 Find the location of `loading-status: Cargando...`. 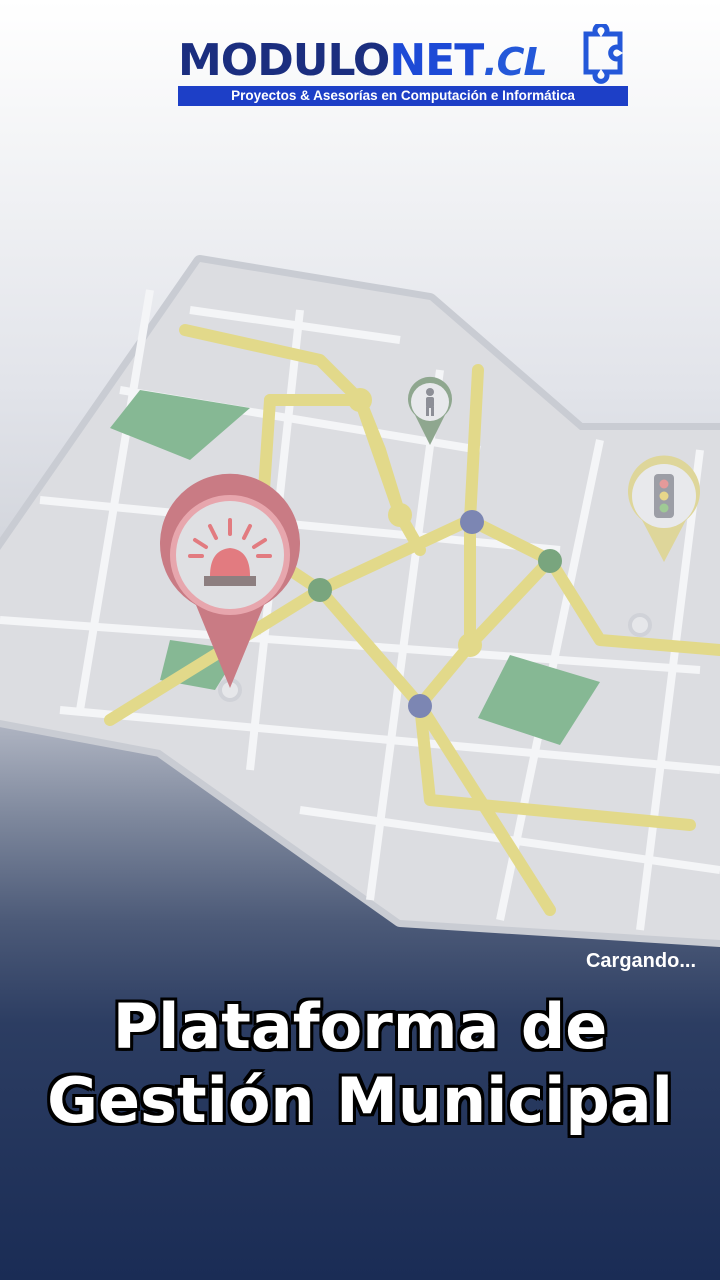

loading-status: Cargando... is located at coordinates (640, 961).